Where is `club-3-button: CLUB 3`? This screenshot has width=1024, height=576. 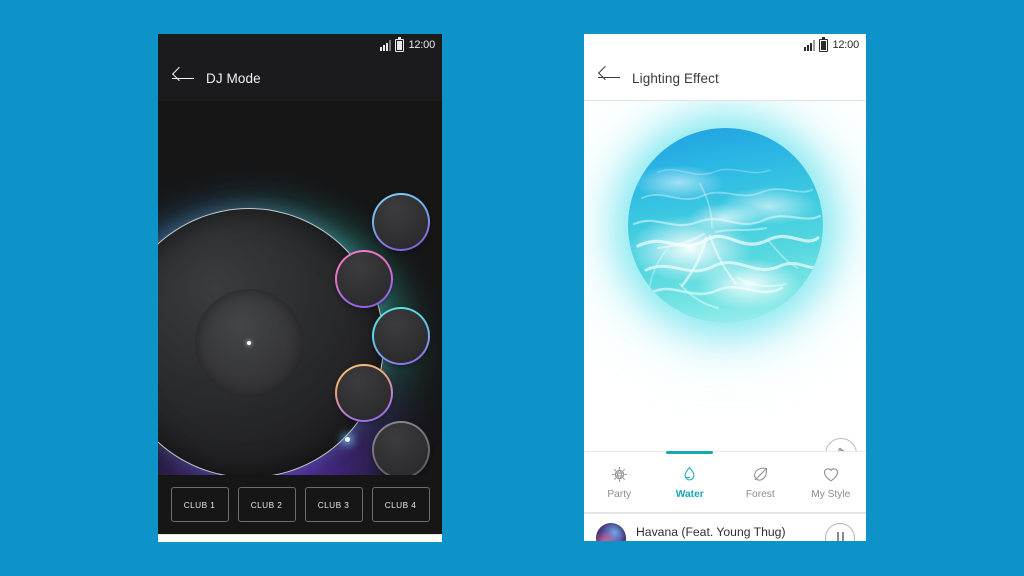
club-3-button: CLUB 3 is located at coordinates (333, 504).